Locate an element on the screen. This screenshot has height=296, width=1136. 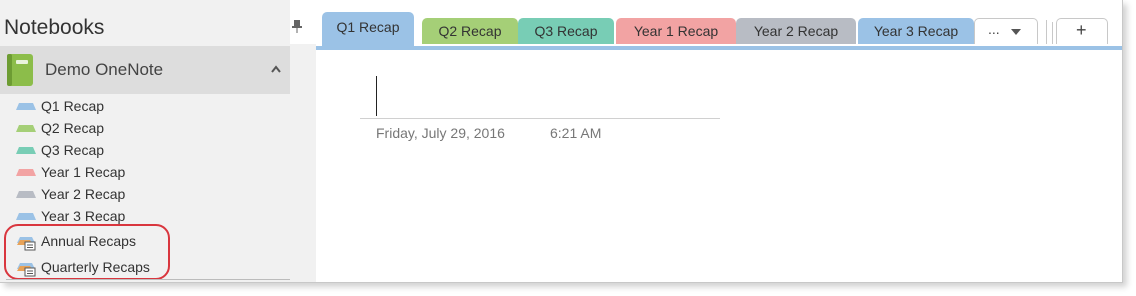
tab-q1-recap: Q1 Recap is located at coordinates (368, 29).